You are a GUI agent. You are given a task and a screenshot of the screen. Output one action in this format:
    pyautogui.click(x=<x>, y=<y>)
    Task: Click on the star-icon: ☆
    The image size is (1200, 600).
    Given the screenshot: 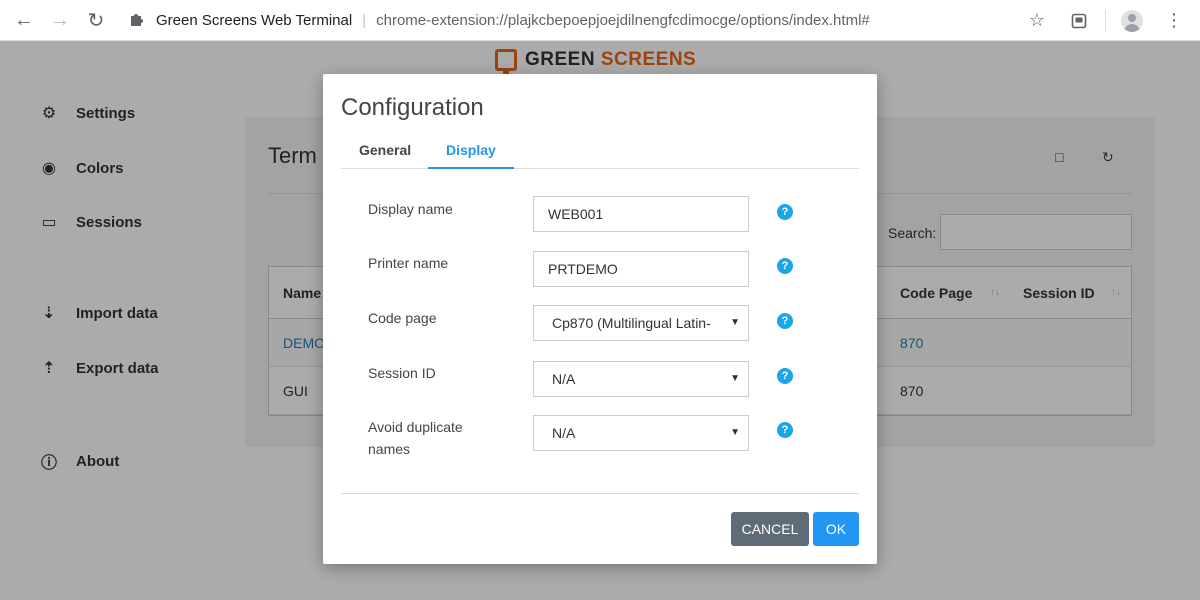 What is the action you would take?
    pyautogui.click(x=1037, y=21)
    